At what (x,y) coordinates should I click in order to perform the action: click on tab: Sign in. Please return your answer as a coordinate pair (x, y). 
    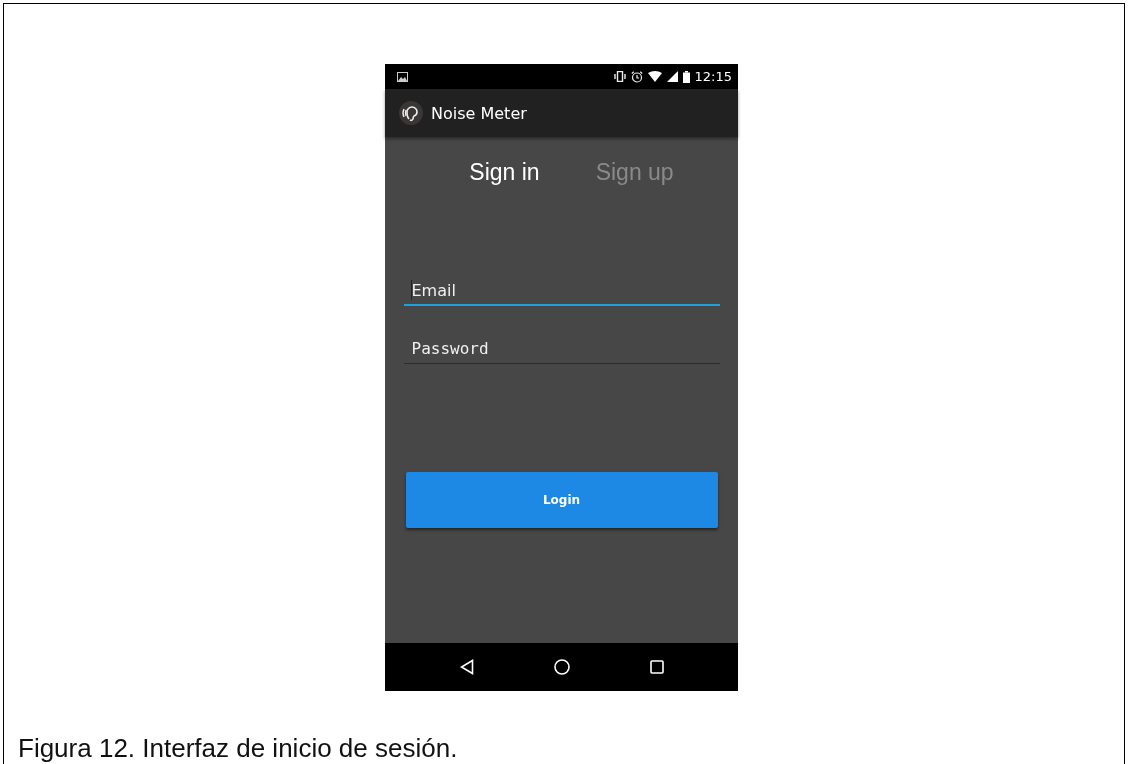
    Looking at the image, I should click on (504, 172).